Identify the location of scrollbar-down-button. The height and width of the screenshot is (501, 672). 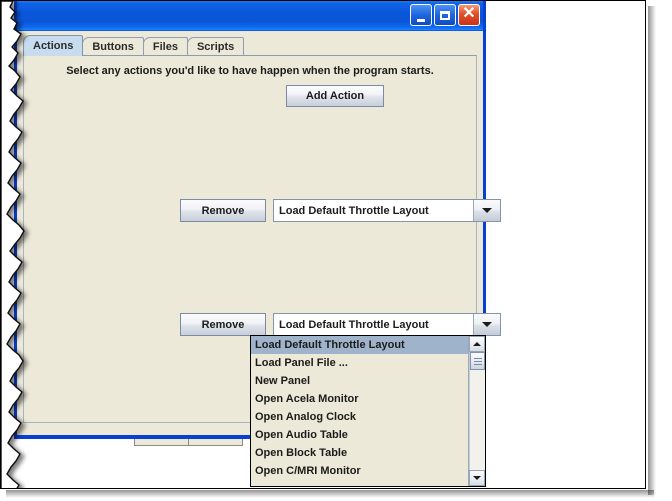
(477, 478).